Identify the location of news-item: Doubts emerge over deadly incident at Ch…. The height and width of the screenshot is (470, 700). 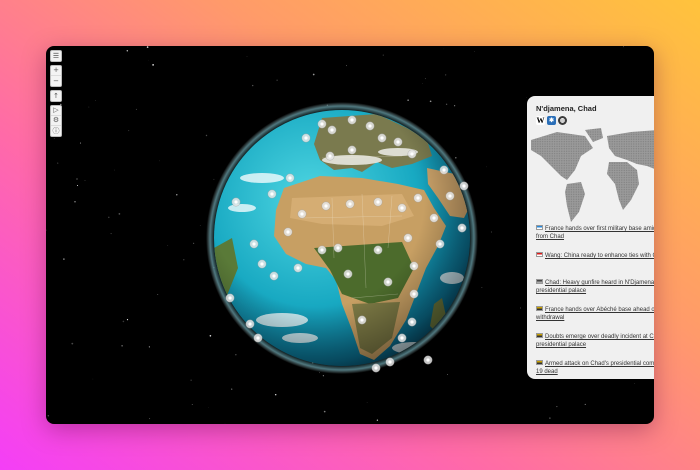
(595, 346).